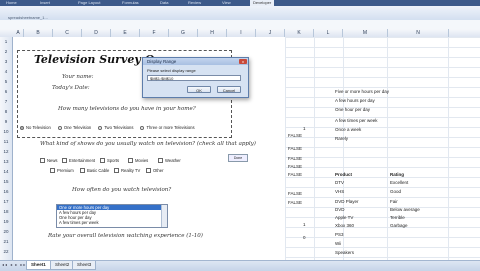  I want to click on cell-m-list: Five or more hours per day, so click(362, 91).